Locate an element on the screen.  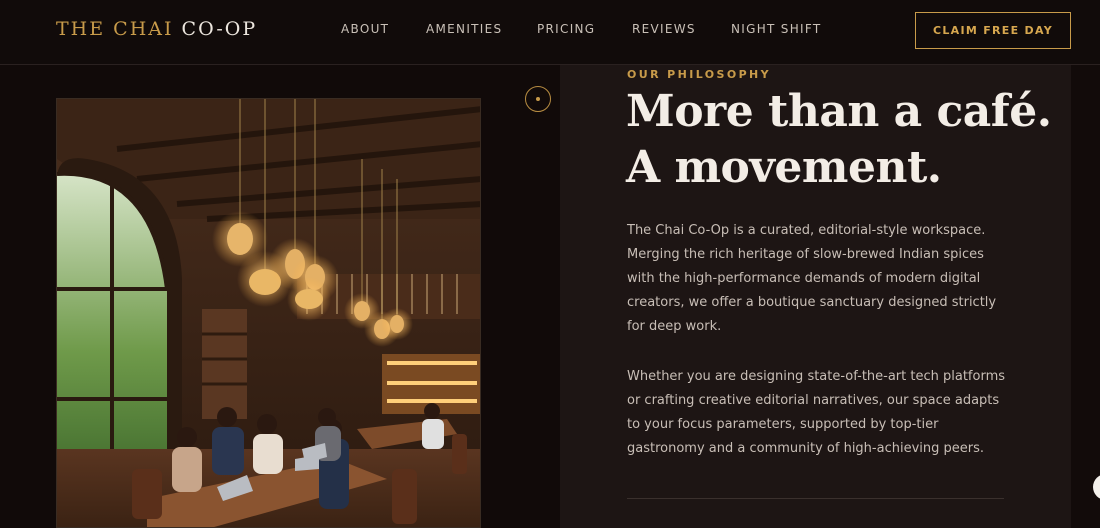
brand-logo: THE CHAI CO-OP is located at coordinates (156, 29).